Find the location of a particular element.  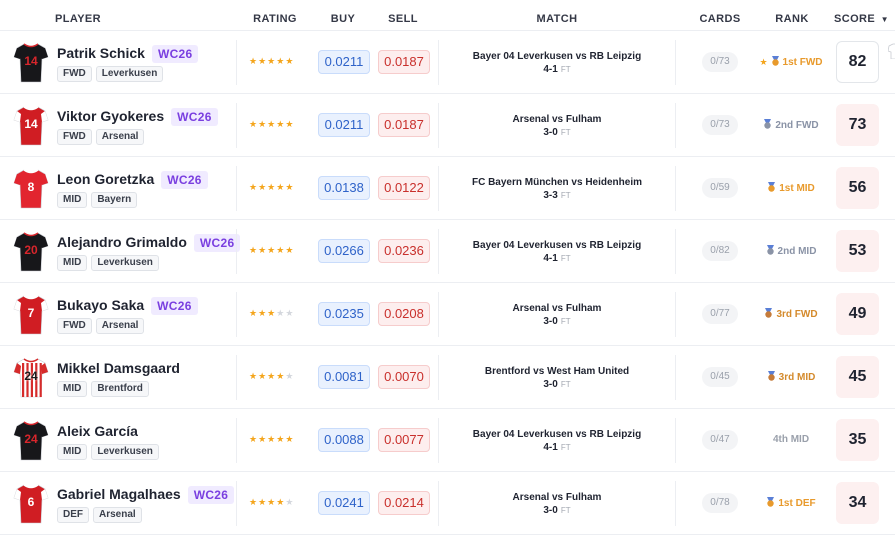

match-score: 4-1 FT is located at coordinates (557, 69).